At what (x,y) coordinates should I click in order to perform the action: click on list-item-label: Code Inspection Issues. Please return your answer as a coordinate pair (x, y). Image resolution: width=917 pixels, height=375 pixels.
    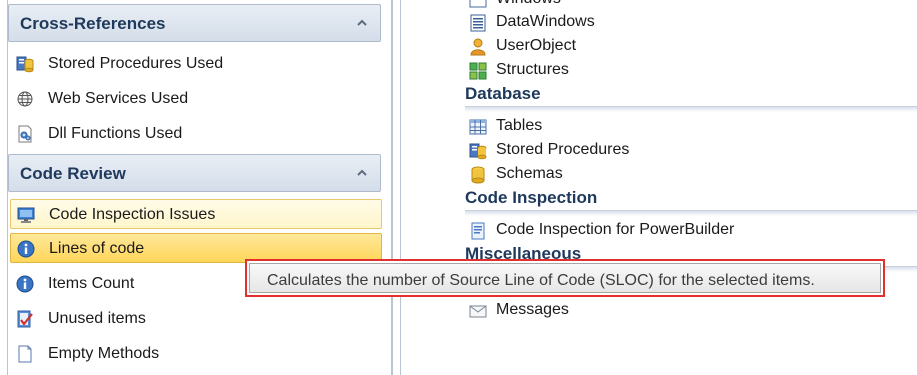
    Looking at the image, I should click on (132, 214).